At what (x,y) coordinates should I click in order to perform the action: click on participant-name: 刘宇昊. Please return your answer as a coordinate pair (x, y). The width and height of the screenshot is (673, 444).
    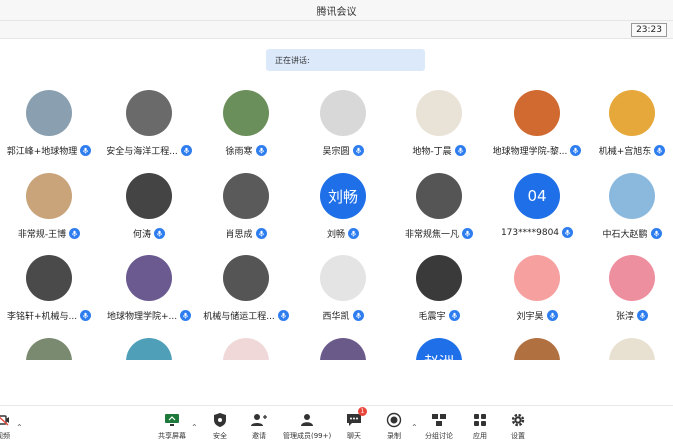
    Looking at the image, I should click on (530, 317).